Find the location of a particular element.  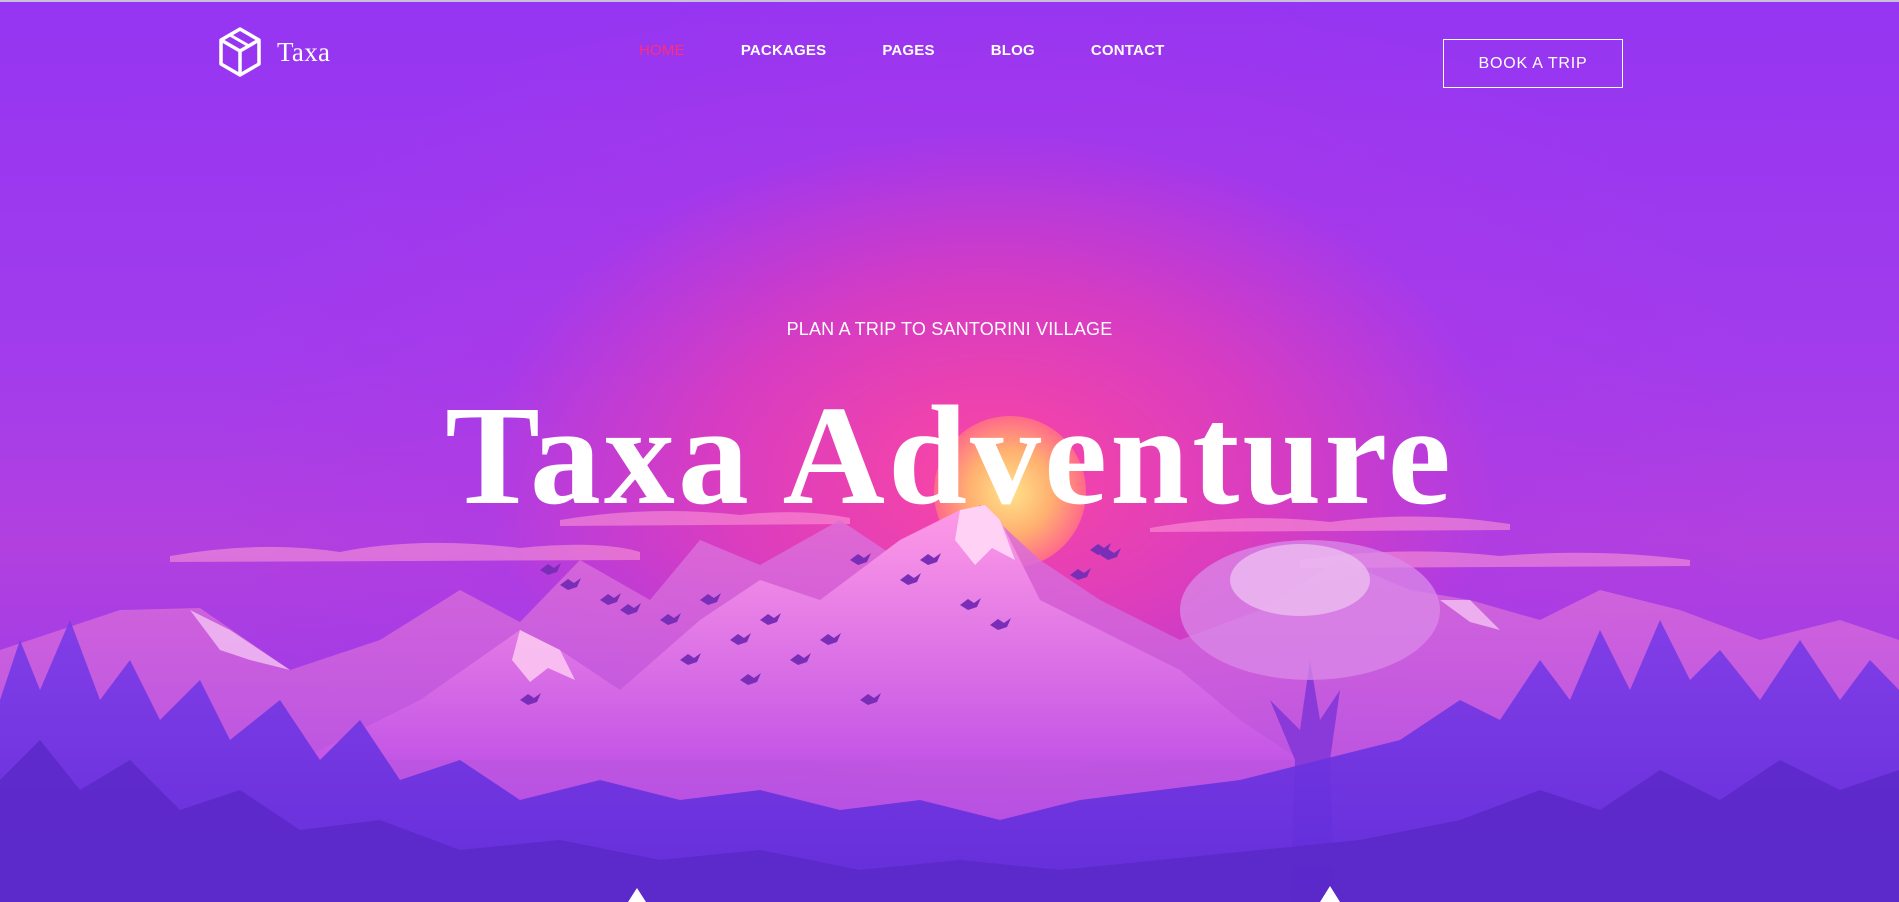

nav-item-pages: PAGES is located at coordinates (908, 50).